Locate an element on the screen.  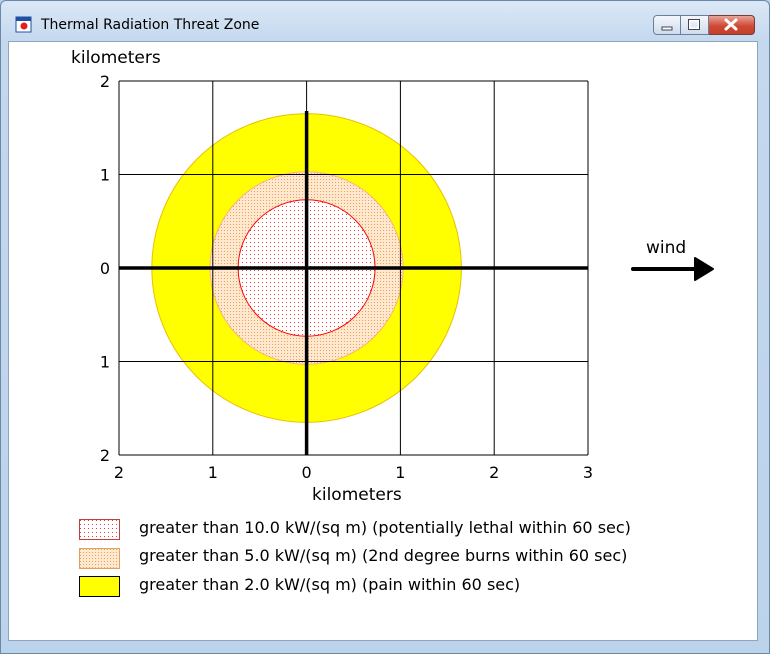
y-axis-label: kilometers is located at coordinates (116, 58).